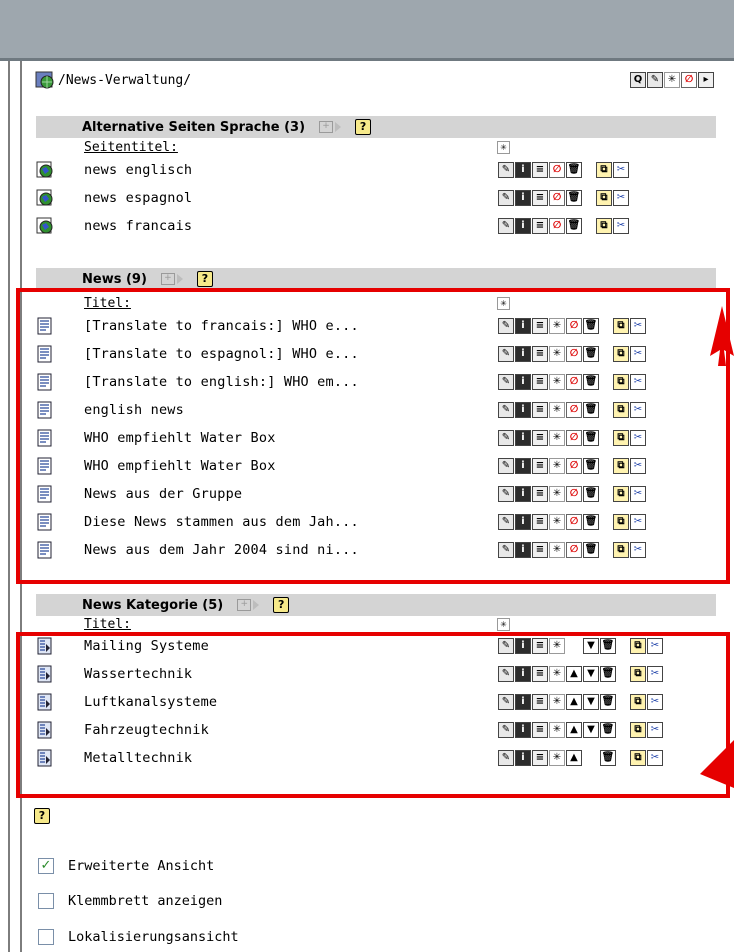 The width and height of the screenshot is (734, 952). I want to click on page-action-icons: Q ✎ ✳ ∅ ▸, so click(672, 80).